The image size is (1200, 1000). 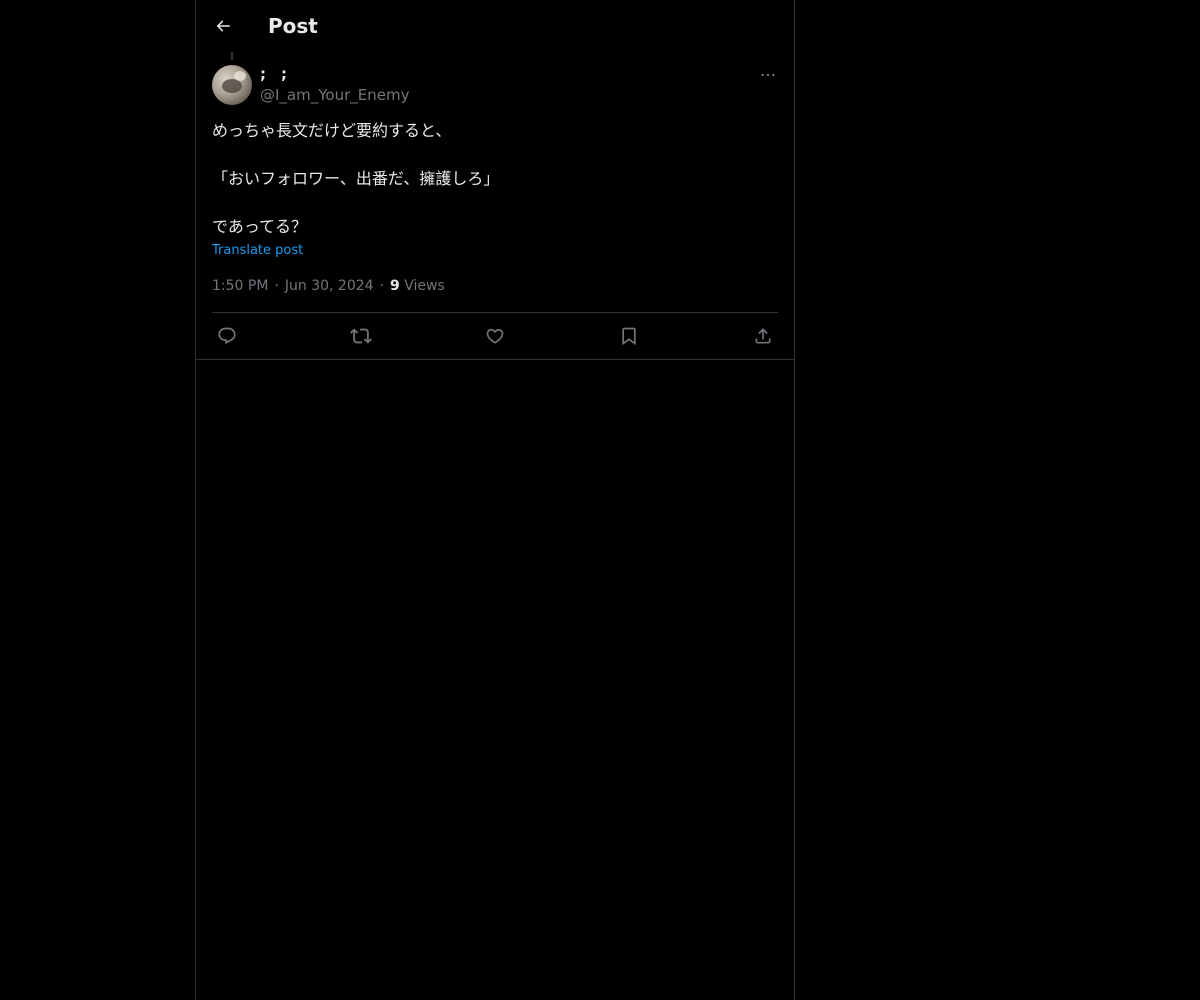 What do you see at coordinates (240, 76) in the screenshot?
I see `avatar-highlight` at bounding box center [240, 76].